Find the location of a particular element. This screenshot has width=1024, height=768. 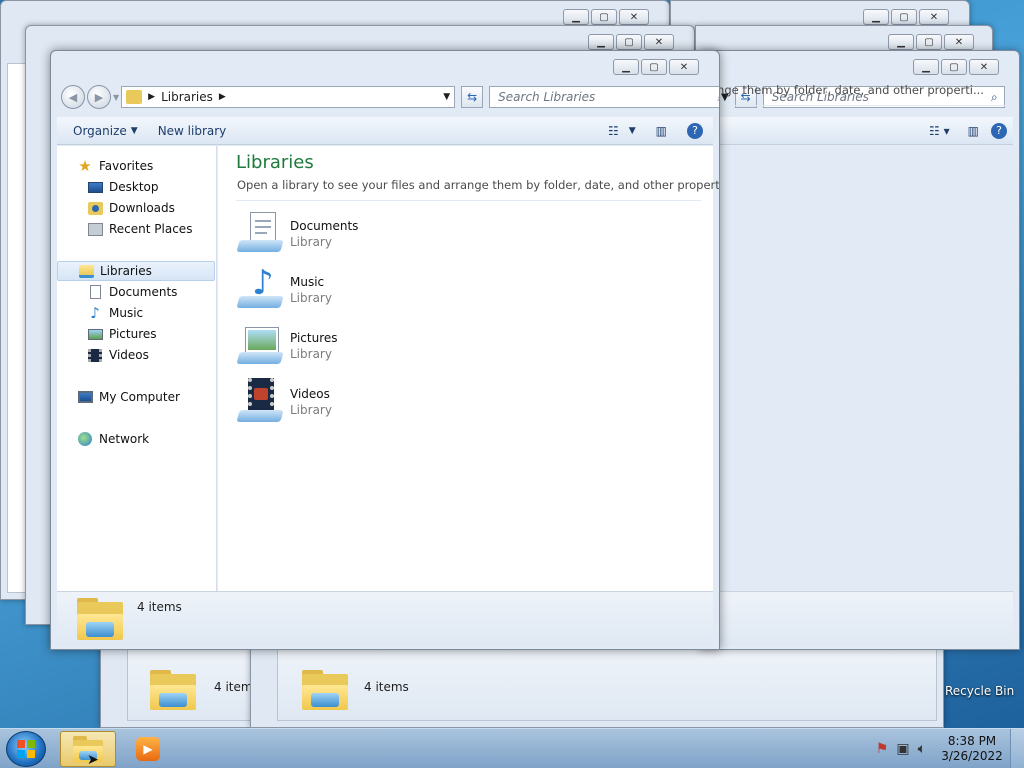

nav-recent-places: Recent Places is located at coordinates (136, 229).